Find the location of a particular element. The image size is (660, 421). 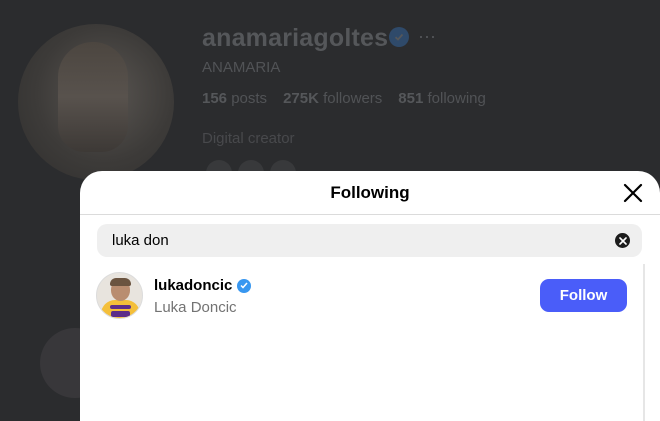

user-handle: lukadoncic is located at coordinates (193, 285).